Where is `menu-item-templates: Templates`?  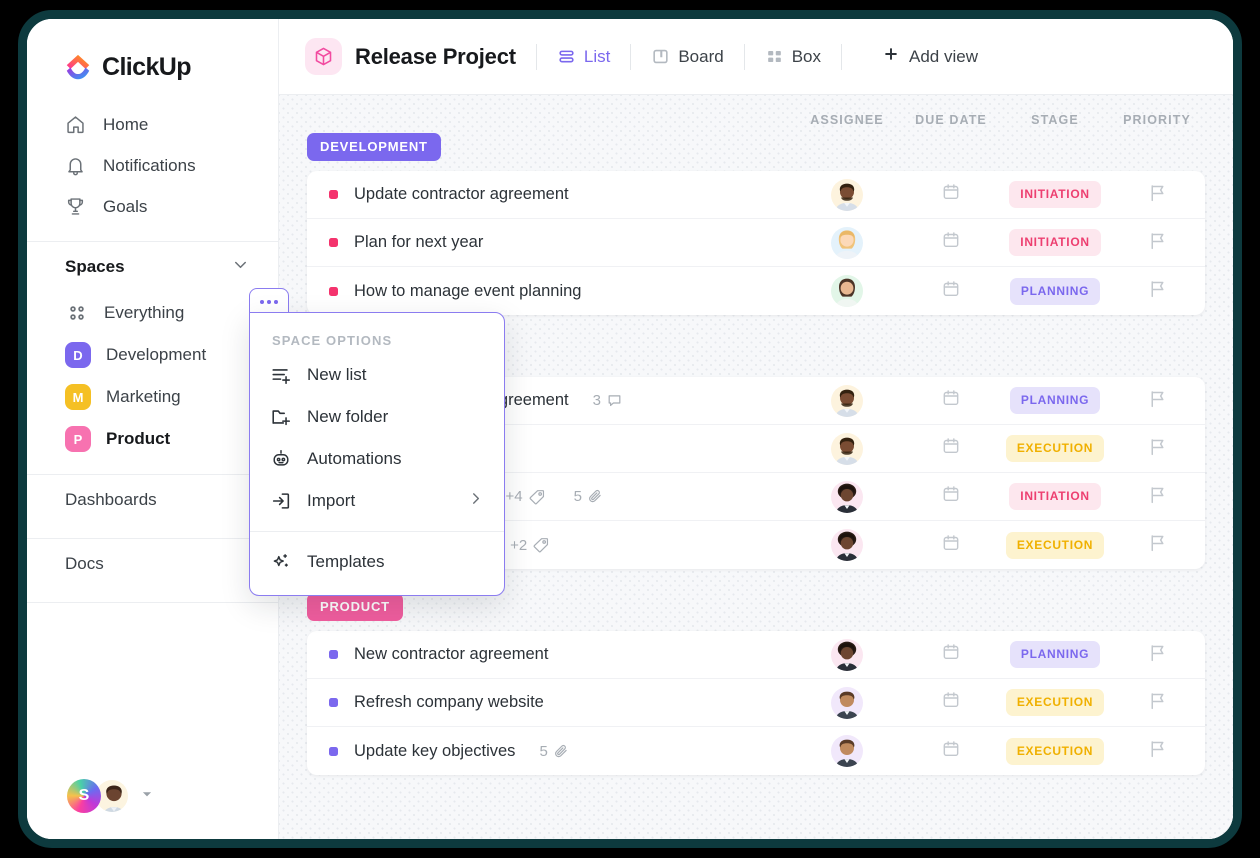 menu-item-templates: Templates is located at coordinates (377, 562).